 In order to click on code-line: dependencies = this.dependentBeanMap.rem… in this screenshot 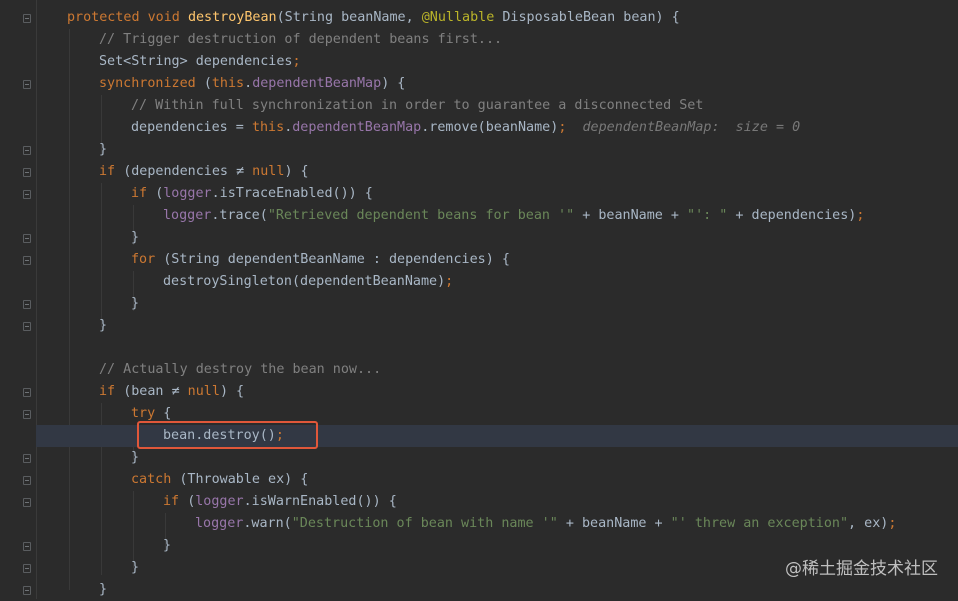, I will do `click(497, 128)`.